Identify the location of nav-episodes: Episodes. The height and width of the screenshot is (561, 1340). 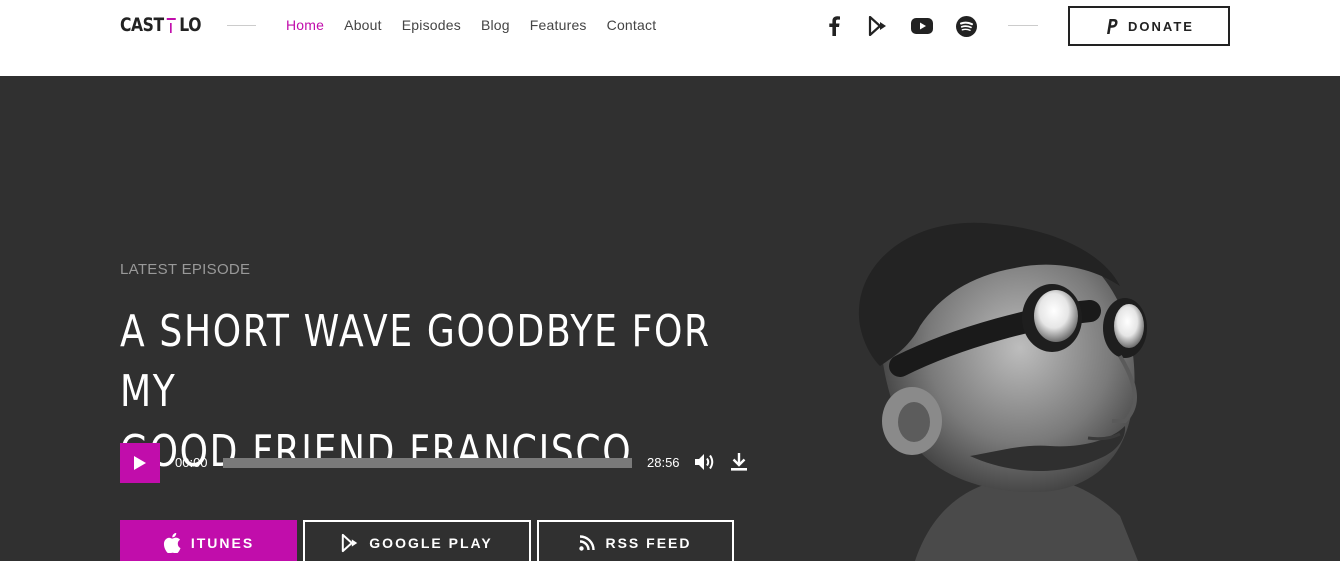
(431, 25).